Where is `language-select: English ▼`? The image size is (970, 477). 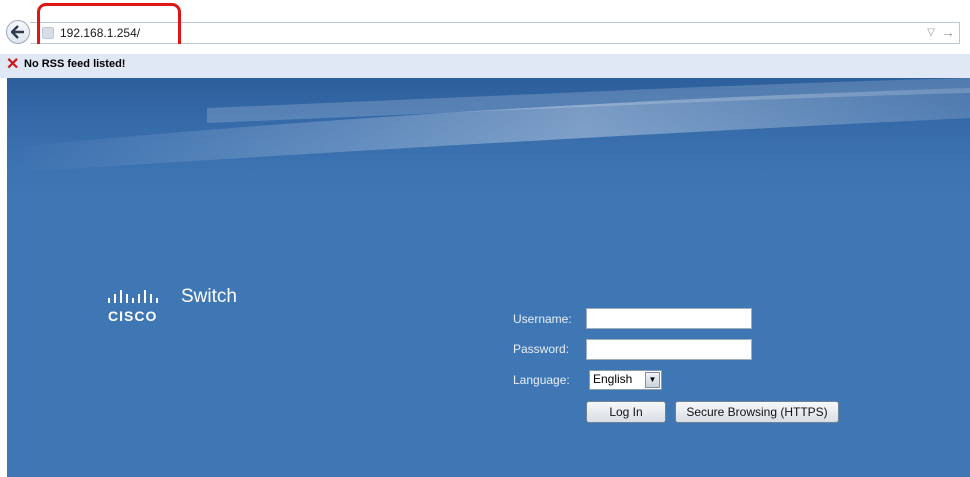
language-select: English ▼ is located at coordinates (625, 380).